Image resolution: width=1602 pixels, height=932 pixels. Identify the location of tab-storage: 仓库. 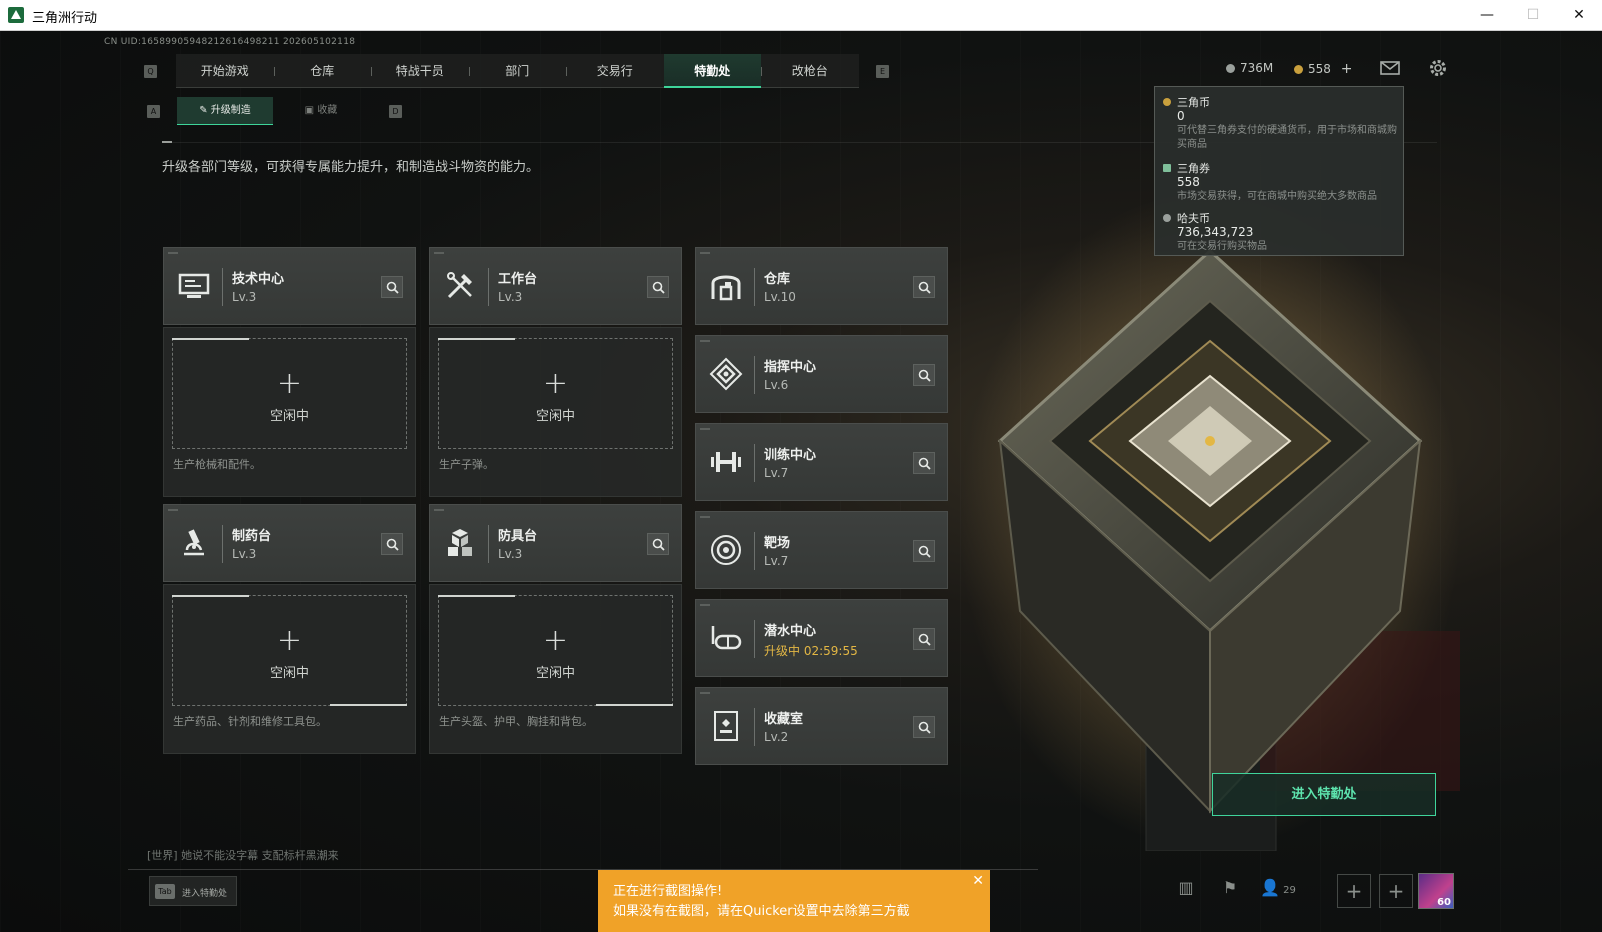
(322, 71).